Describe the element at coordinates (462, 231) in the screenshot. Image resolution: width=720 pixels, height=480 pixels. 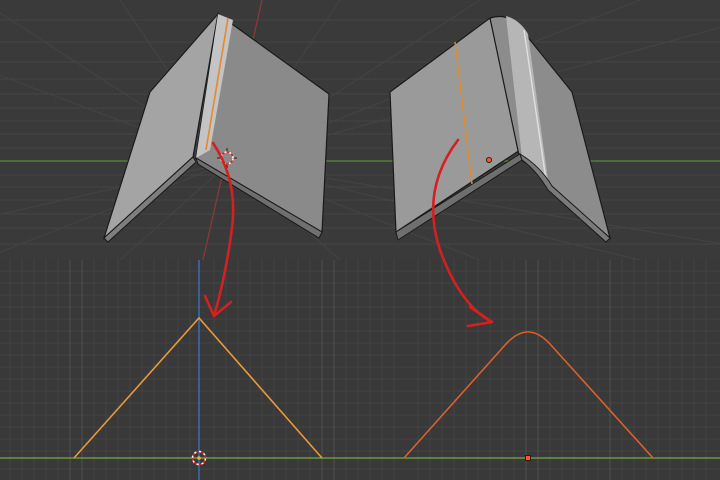
I see `annotation-arrow-right` at that location.